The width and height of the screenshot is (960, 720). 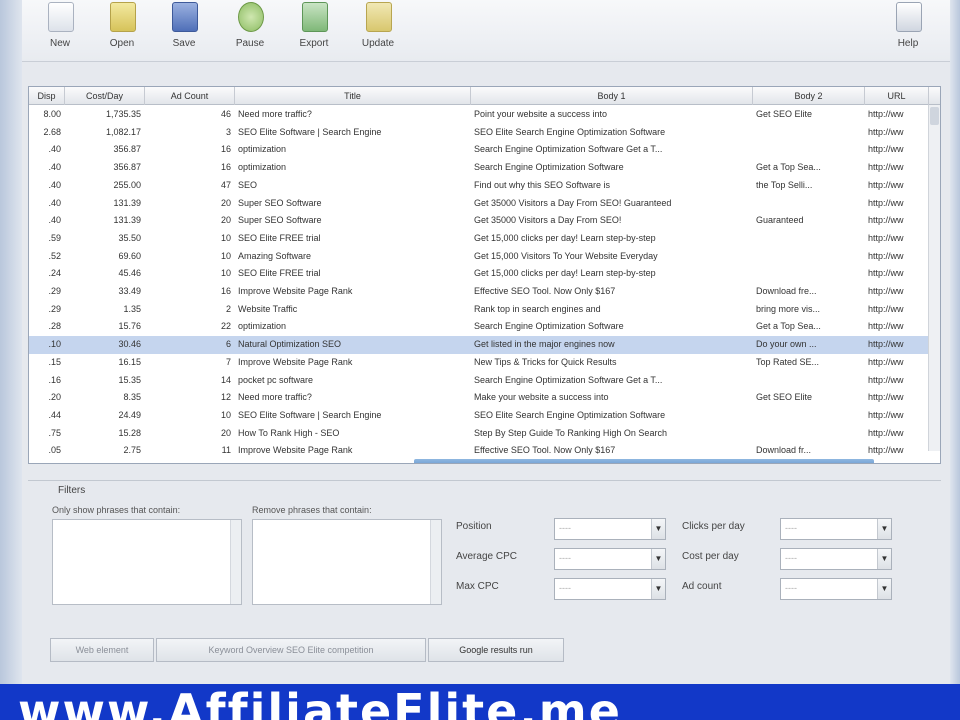 I want to click on cell-cost-per-day: 69.60, so click(x=129, y=255).